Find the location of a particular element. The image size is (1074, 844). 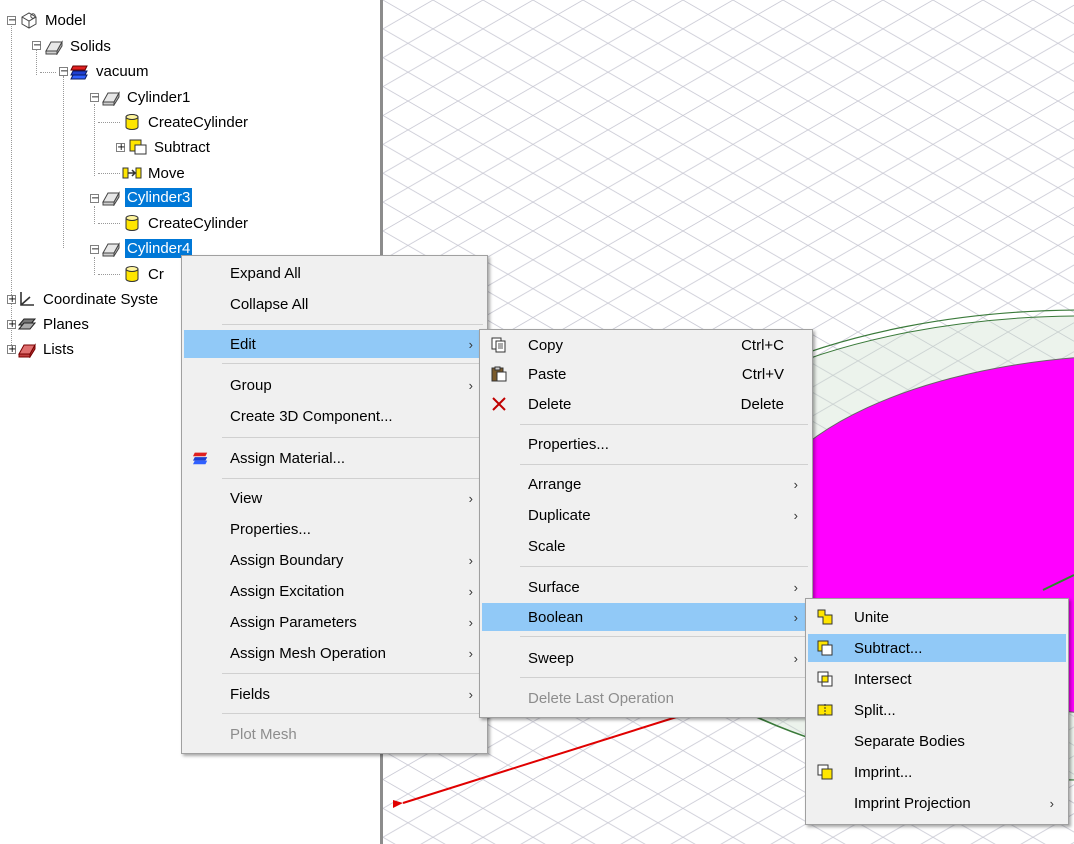

menu-label: Plot Mesh is located at coordinates (263, 734).